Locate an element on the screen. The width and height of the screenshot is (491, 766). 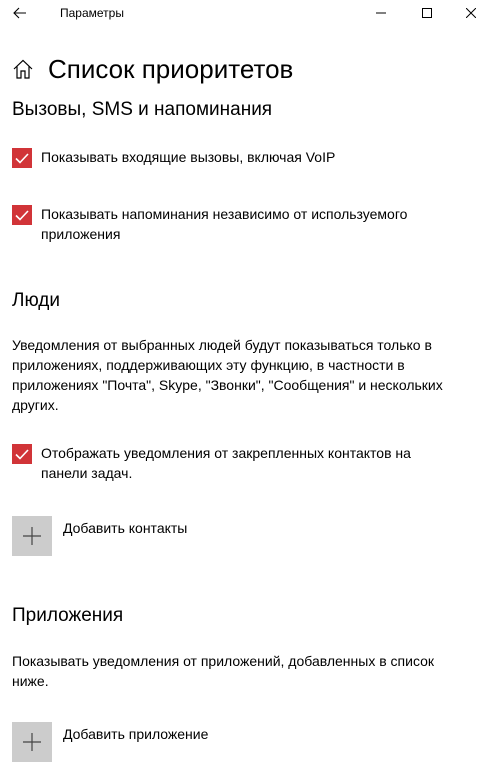
section-title-people: Люди is located at coordinates (36, 300).